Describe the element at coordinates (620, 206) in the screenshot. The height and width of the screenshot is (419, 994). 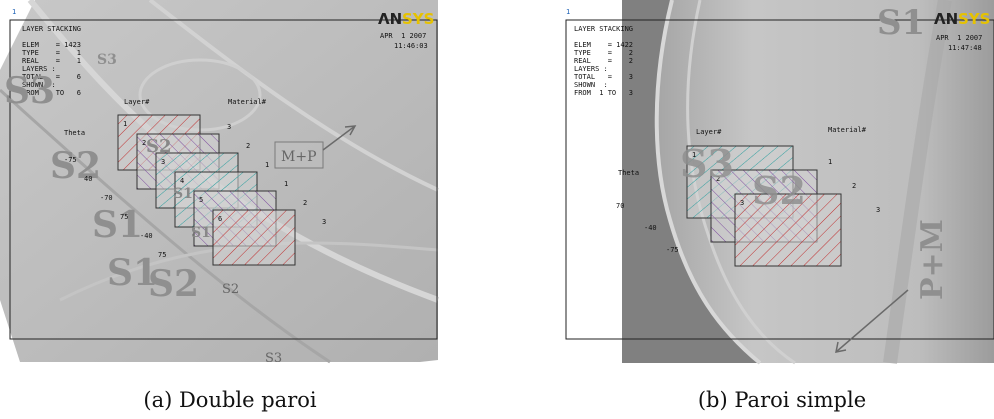
I see `theta-value: 70` at that location.